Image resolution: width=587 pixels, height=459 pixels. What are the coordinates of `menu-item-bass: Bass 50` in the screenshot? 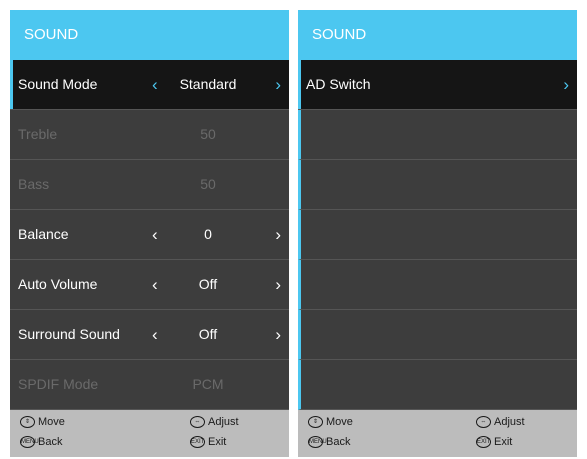 It's located at (149, 185).